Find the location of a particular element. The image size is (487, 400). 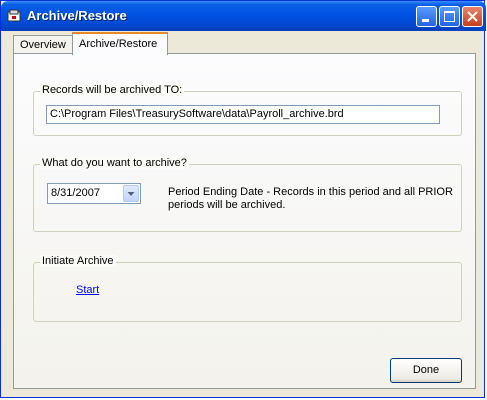

maximize-button is located at coordinates (449, 16).